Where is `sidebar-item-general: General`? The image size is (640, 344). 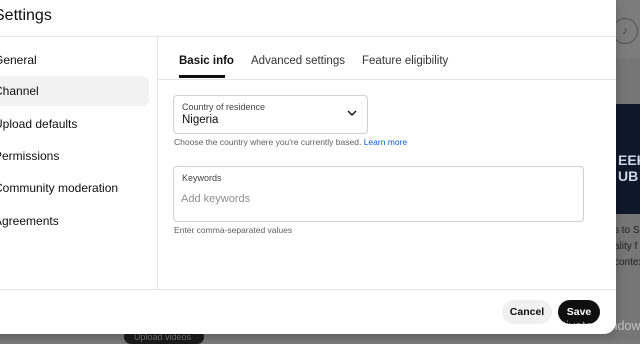 sidebar-item-general: General is located at coordinates (74, 60).